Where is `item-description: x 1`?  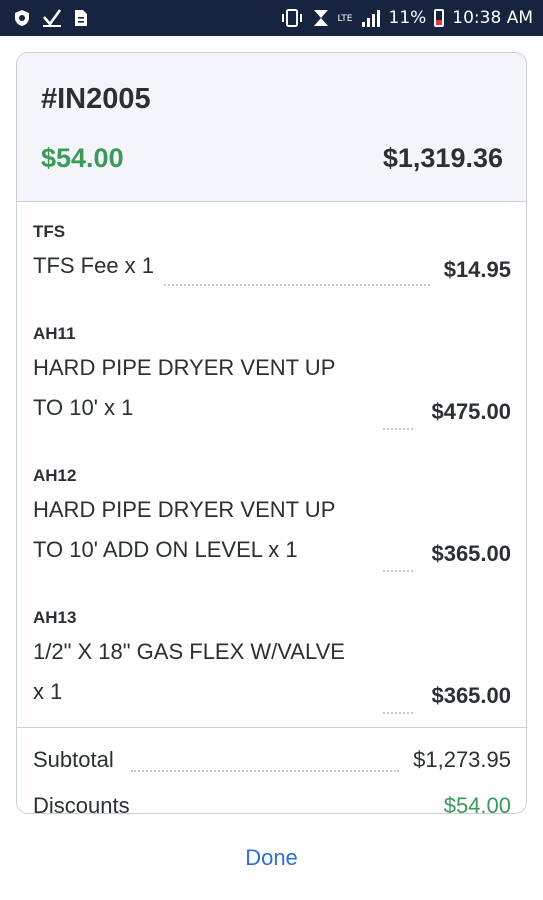
item-description: x 1 is located at coordinates (48, 691).